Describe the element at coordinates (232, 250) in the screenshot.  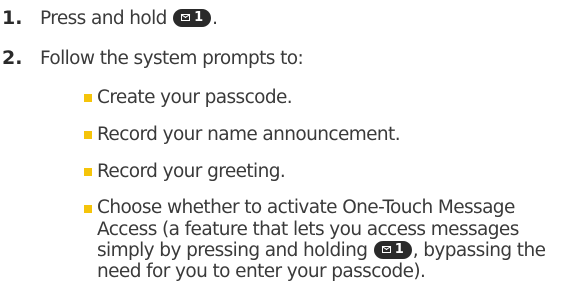
I see `bullet-line-3-start: simply by pressing and holding` at that location.